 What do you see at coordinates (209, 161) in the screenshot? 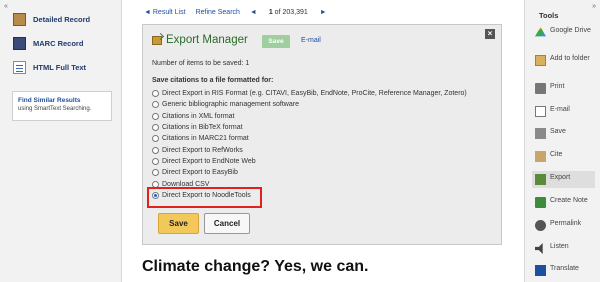
I see `format-option-label: Direct Export to EndNote Web` at bounding box center [209, 161].